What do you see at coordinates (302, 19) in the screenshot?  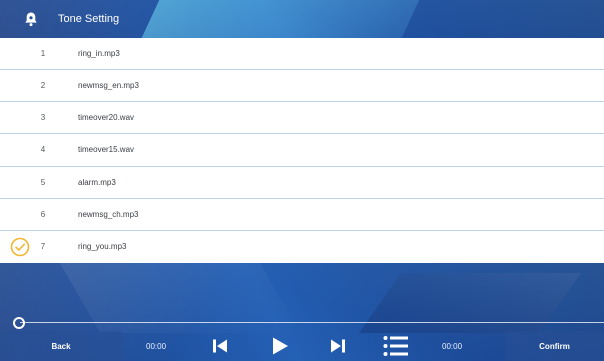 I see `title-bar: Tone Setting` at bounding box center [302, 19].